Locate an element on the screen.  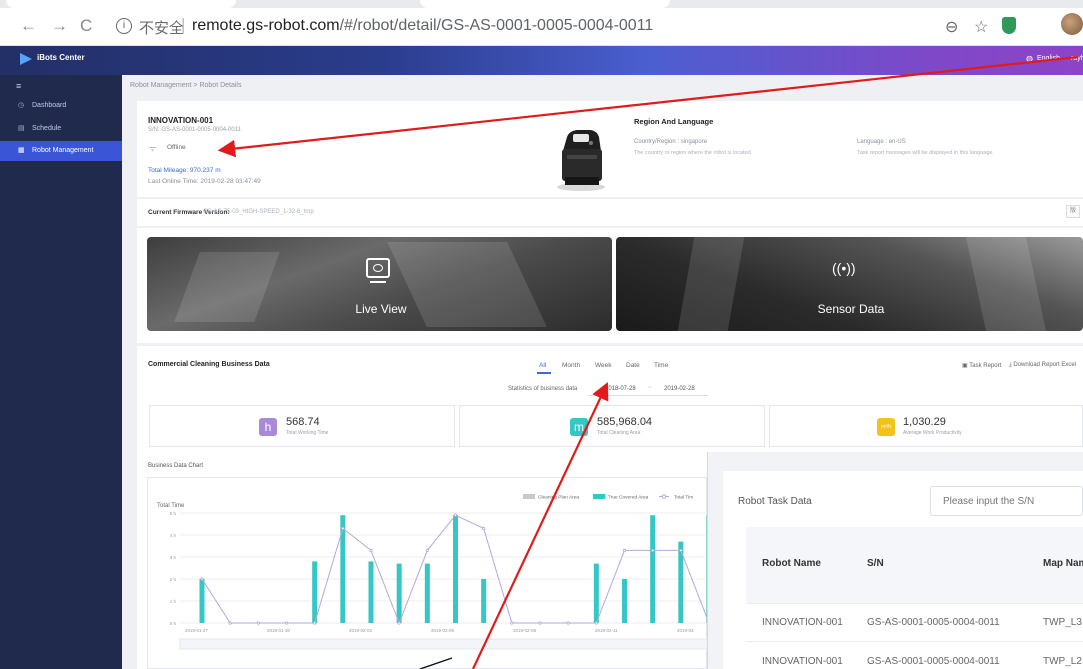
stat-value: 568.74 is located at coordinates (303, 422).